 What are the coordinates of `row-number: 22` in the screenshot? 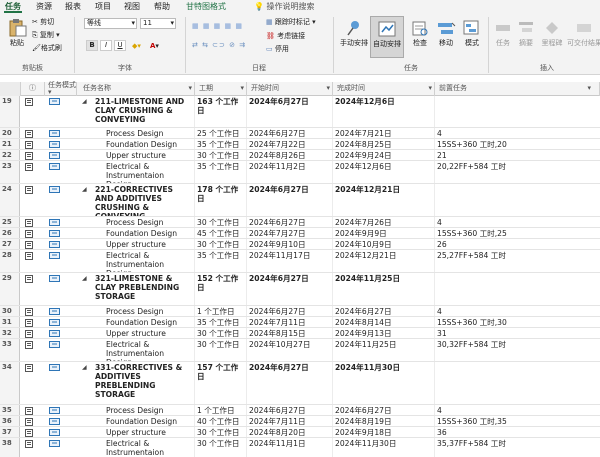 It's located at (10, 155).